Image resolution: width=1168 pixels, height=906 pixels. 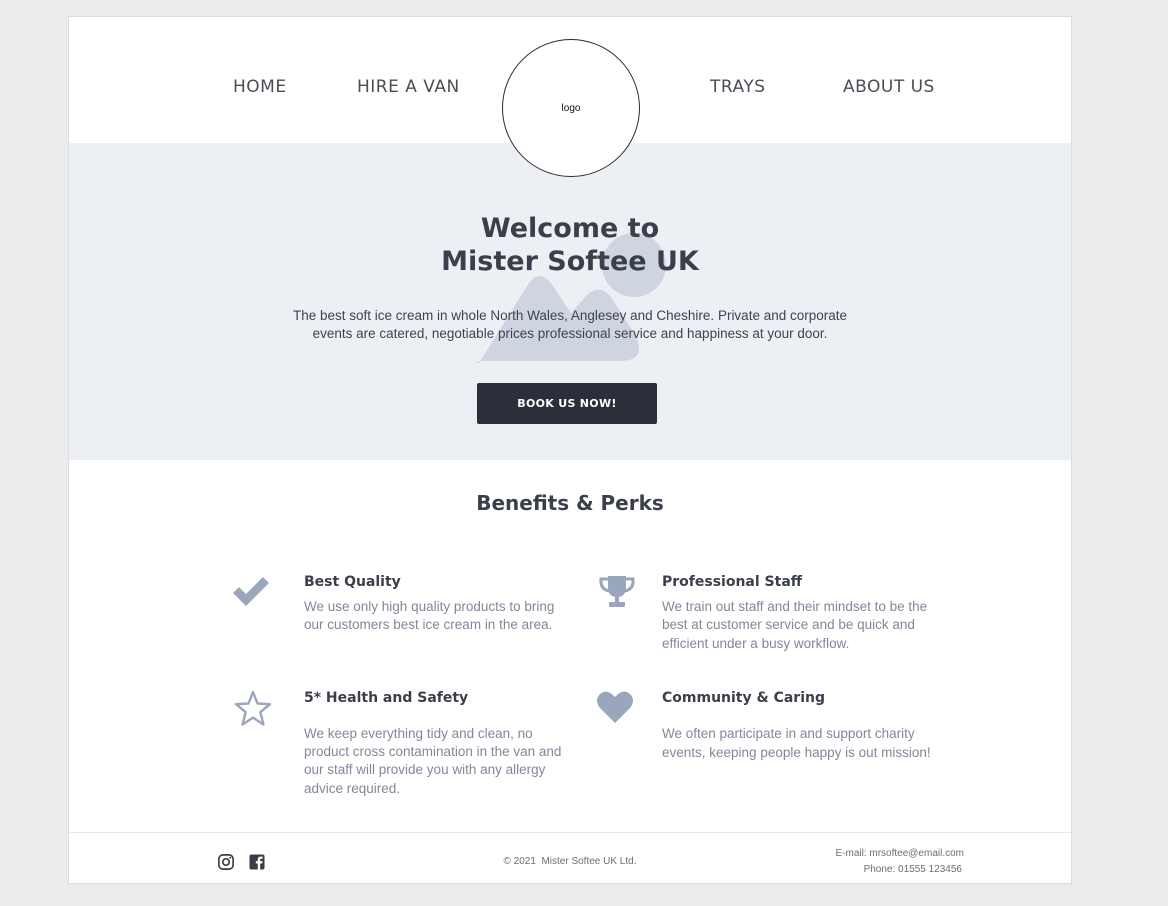 What do you see at coordinates (738, 87) in the screenshot?
I see `nav-link-trays: TRAYS` at bounding box center [738, 87].